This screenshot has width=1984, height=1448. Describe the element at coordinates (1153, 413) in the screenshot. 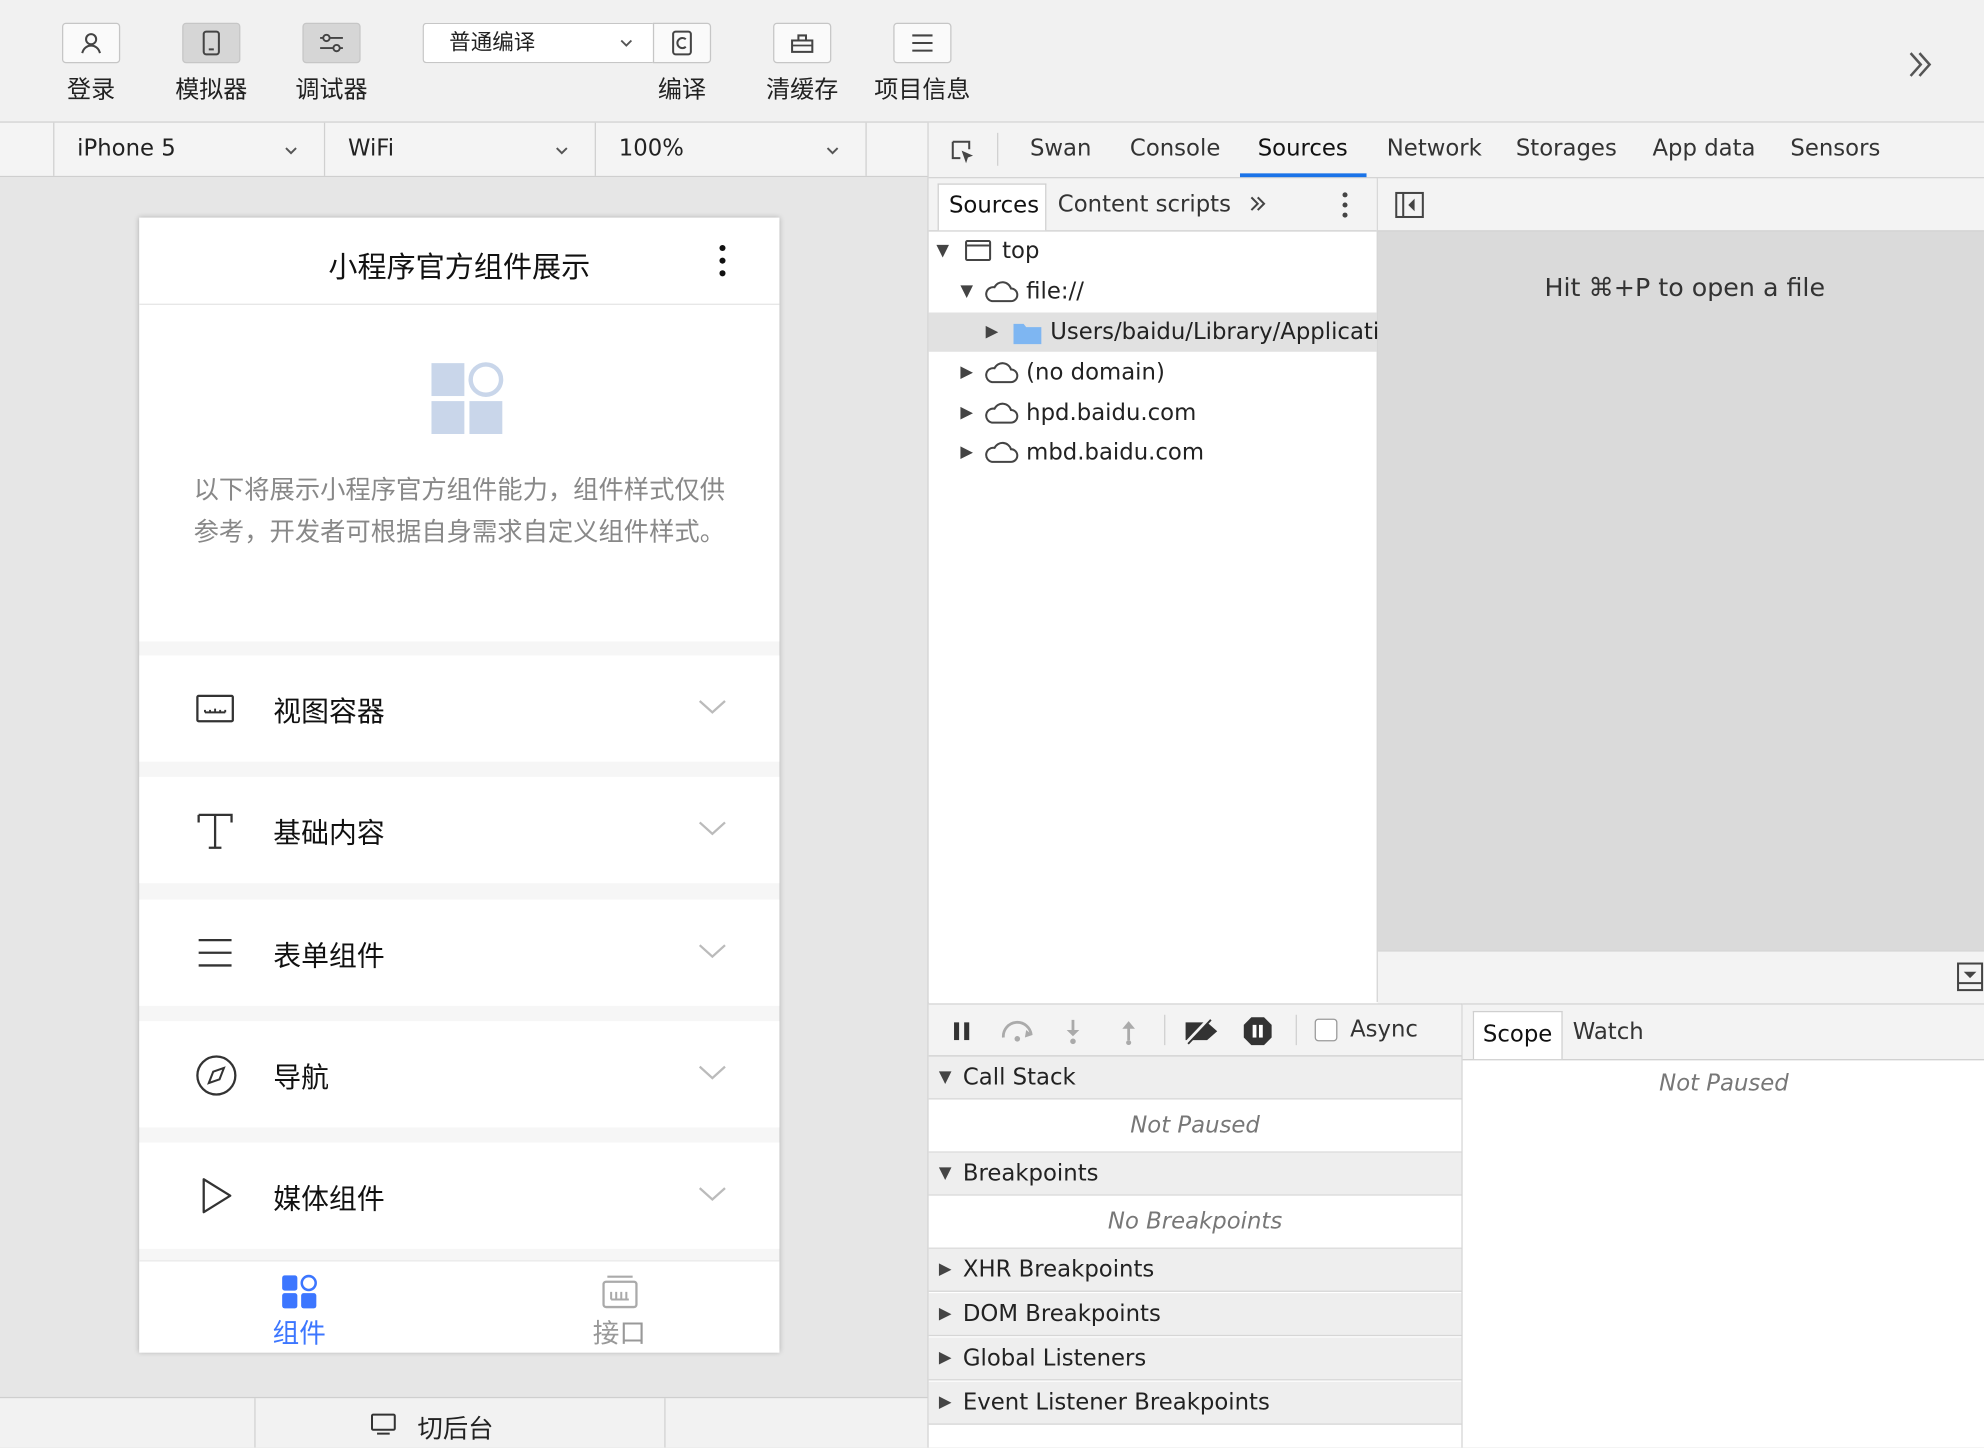

I see `tree-item-hpd: ▶ hpd.baidu.com` at that location.